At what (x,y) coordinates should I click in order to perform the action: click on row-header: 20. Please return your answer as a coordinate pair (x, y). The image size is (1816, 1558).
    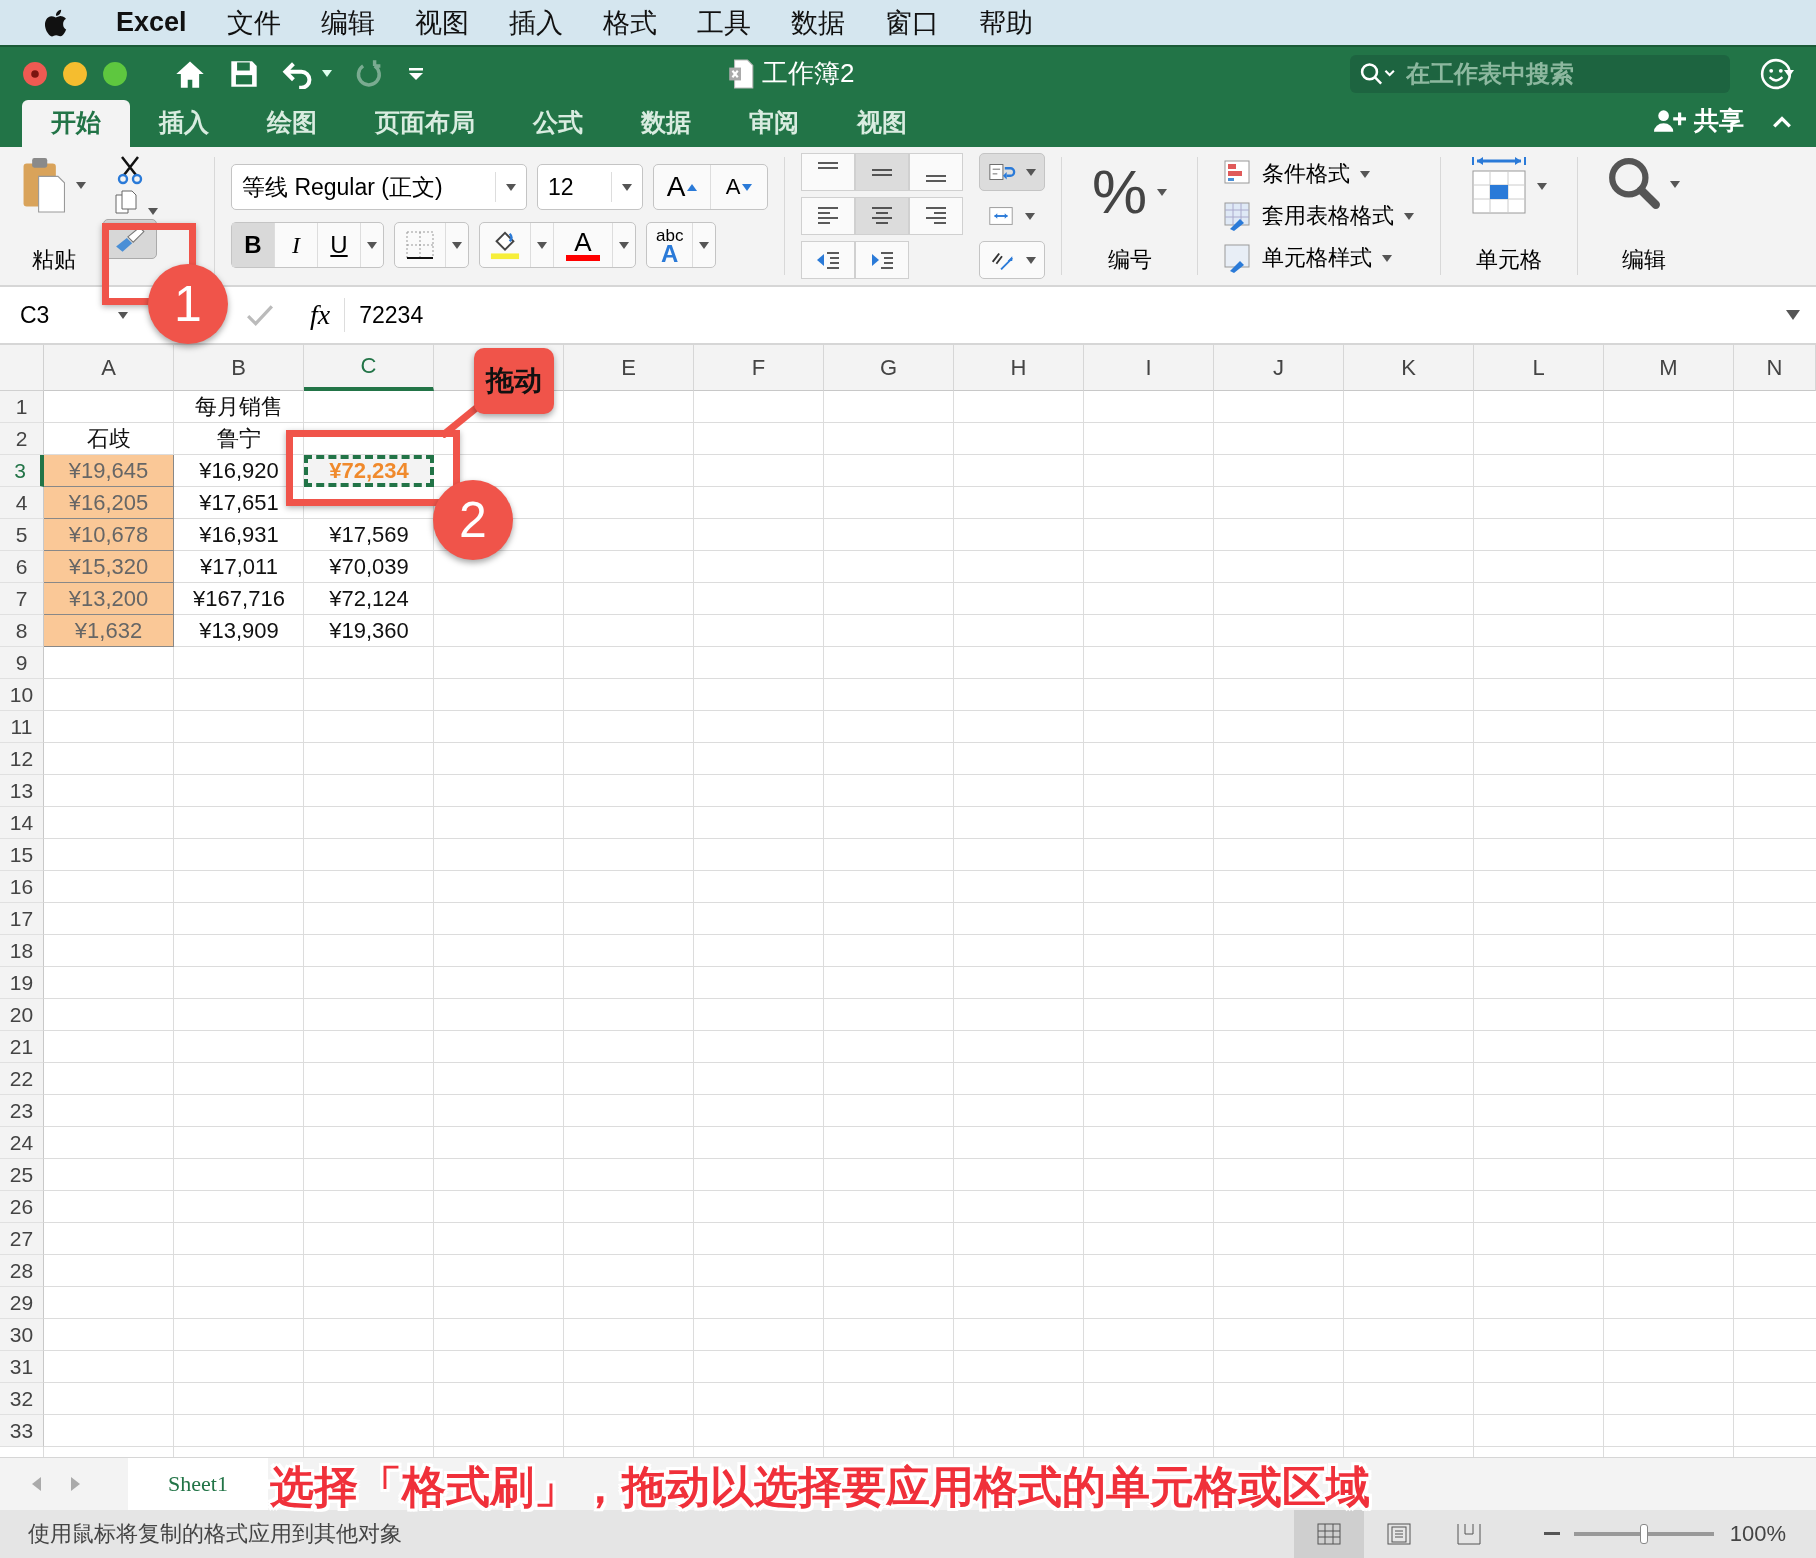
    Looking at the image, I should click on (22, 1015).